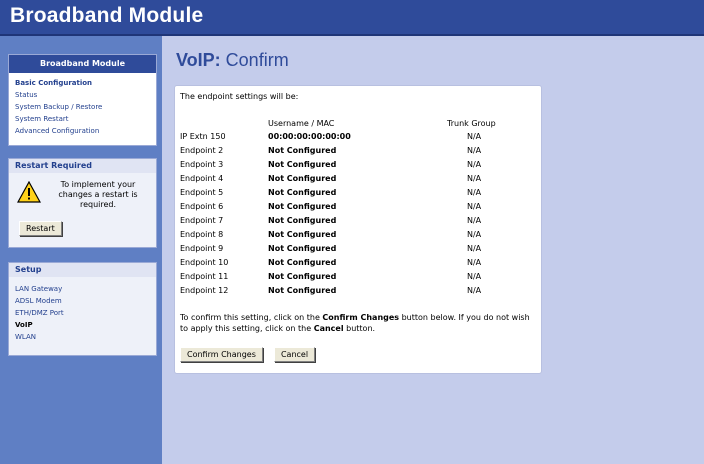  I want to click on nav-box-title: Broadband Module, so click(82, 64).